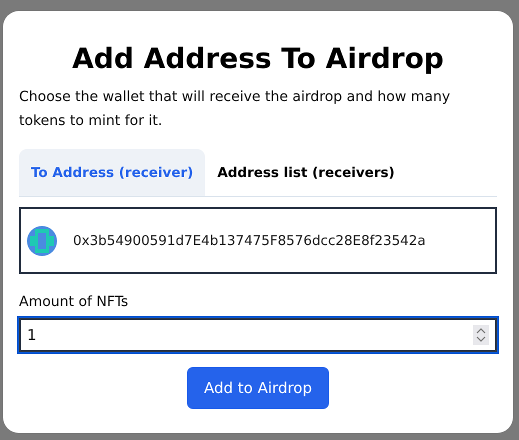  I want to click on amount-label: Amount of NFTs, so click(74, 302).